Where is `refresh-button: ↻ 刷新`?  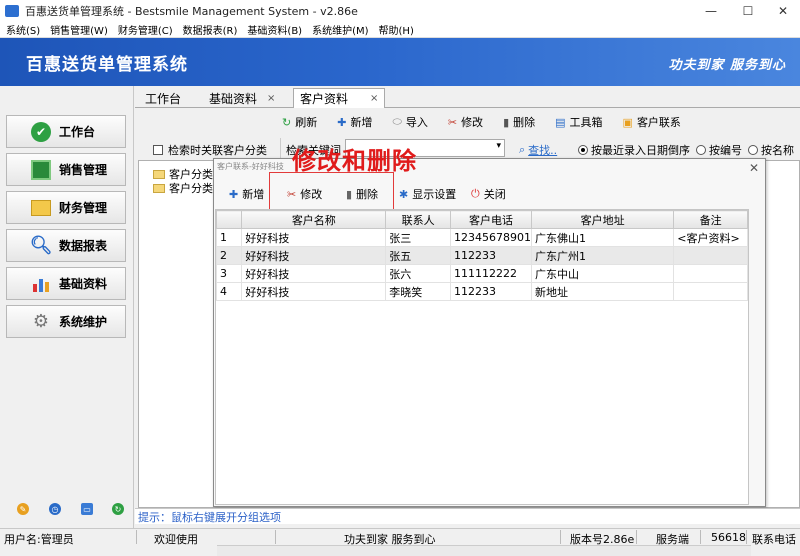
refresh-button: ↻ 刷新 is located at coordinates (299, 122).